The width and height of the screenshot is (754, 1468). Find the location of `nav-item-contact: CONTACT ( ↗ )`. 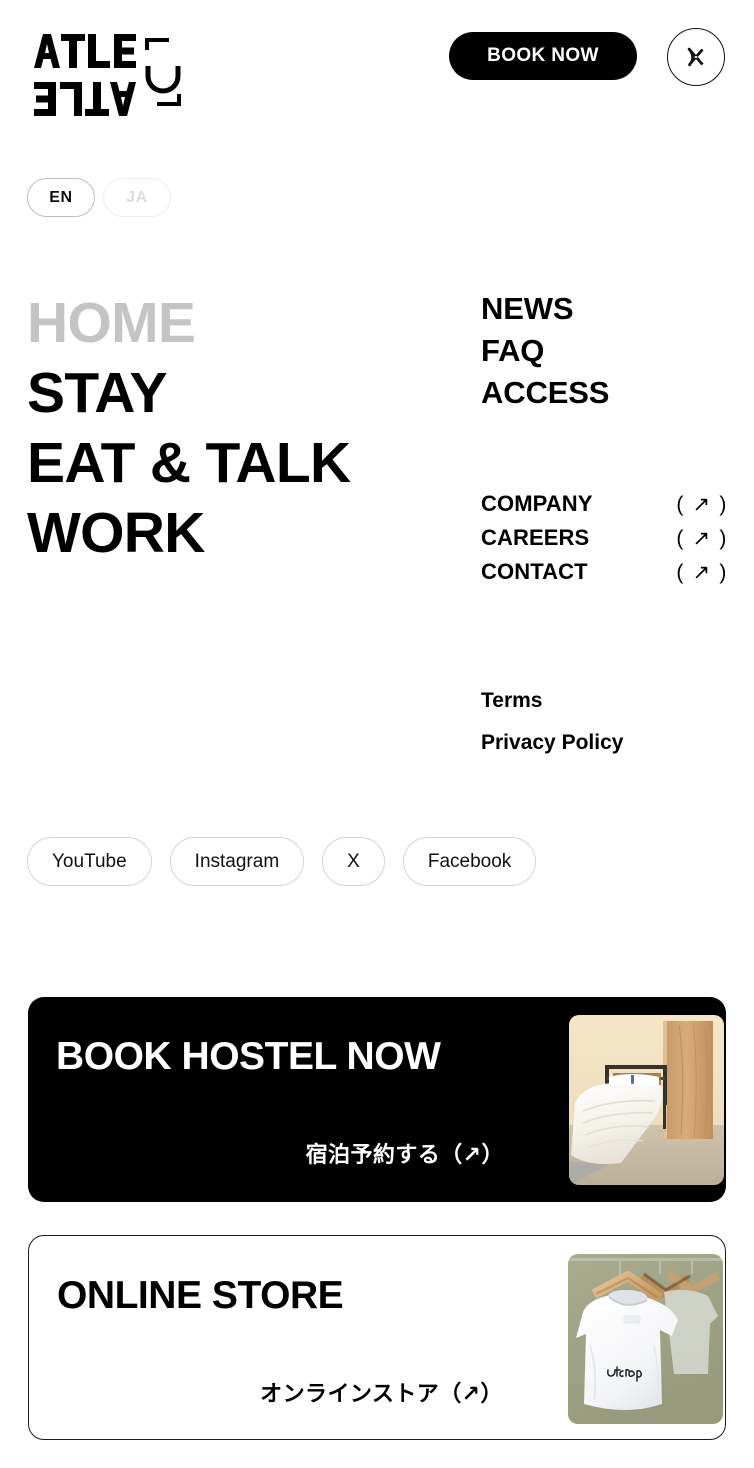

nav-item-contact: CONTACT ( ↗ ) is located at coordinates (604, 572).